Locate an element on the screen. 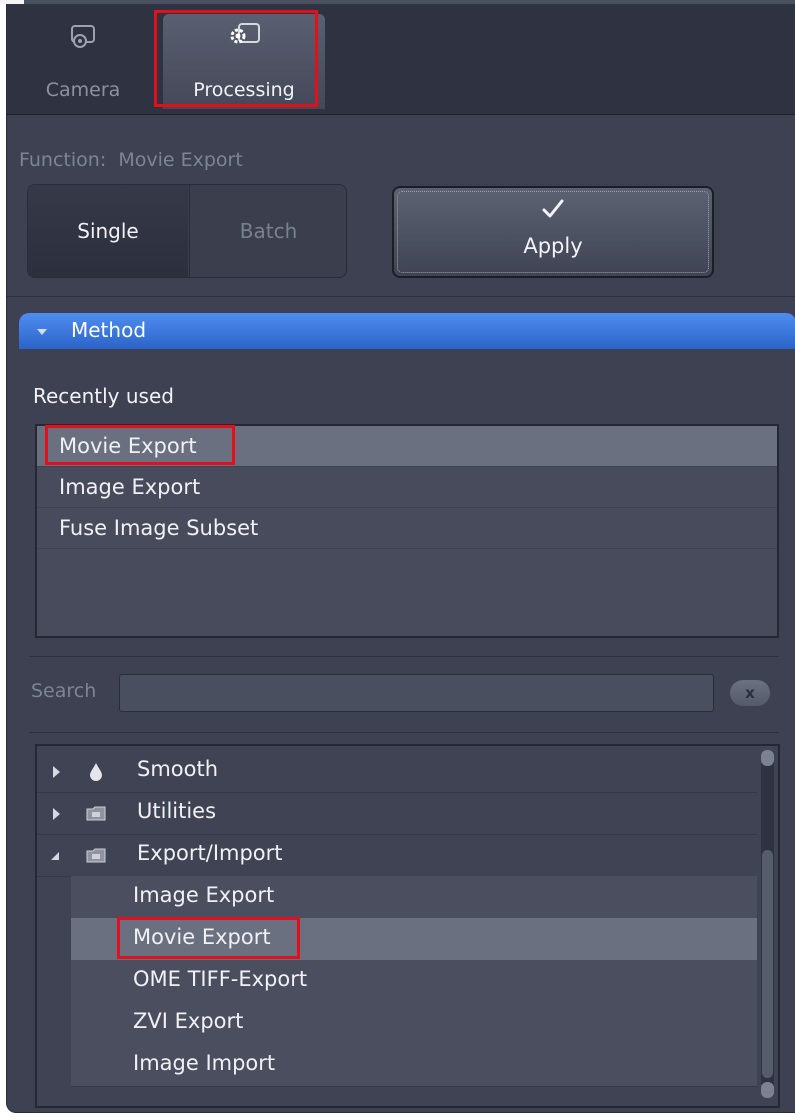 This screenshot has width=795, height=1118. tree-item-label: Image Import is located at coordinates (204, 1063).